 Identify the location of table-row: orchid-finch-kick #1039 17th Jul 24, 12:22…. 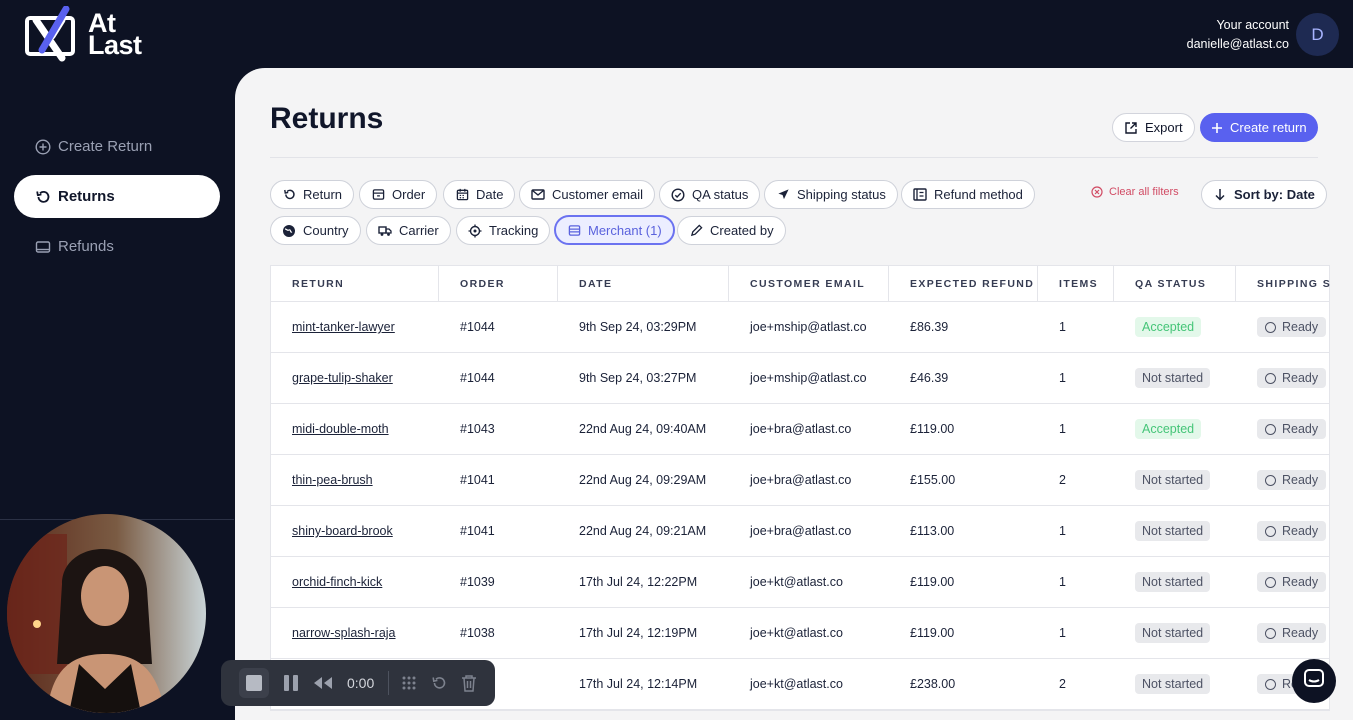
(800, 582).